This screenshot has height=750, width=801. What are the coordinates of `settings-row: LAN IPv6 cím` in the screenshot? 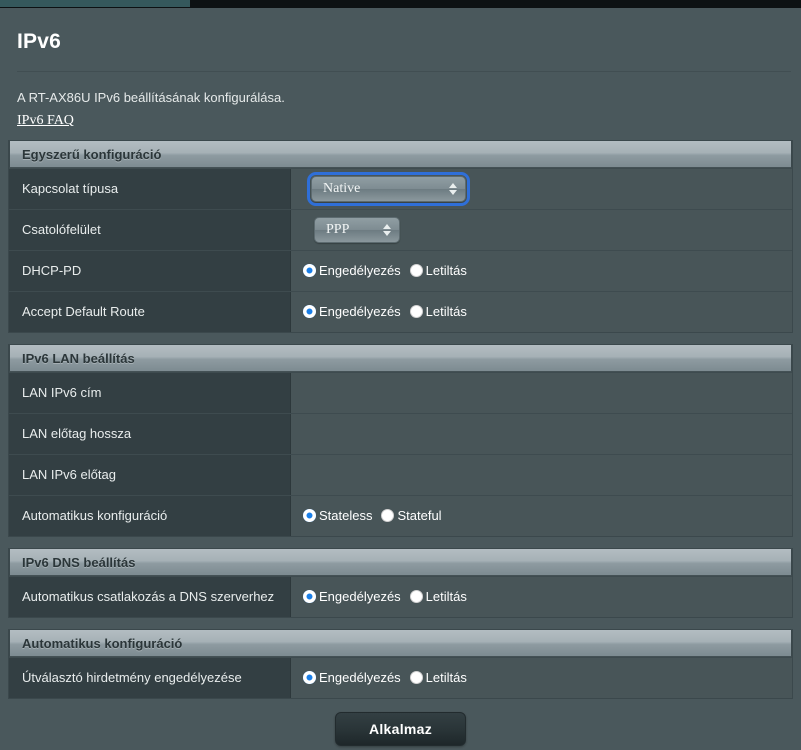 It's located at (400, 392).